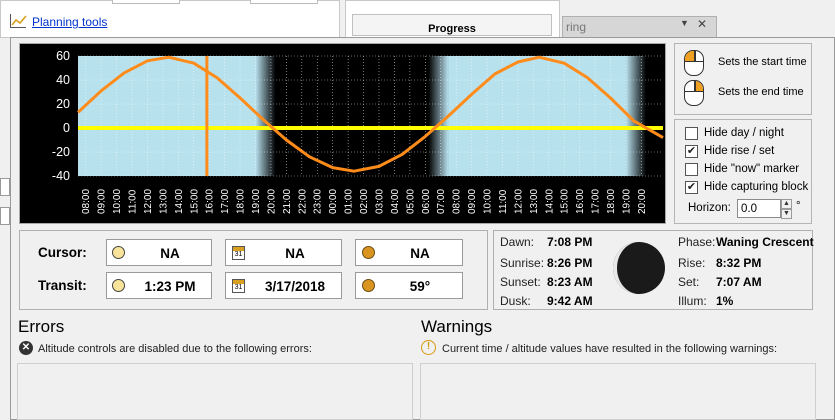  What do you see at coordinates (756, 187) in the screenshot?
I see `hide-capturing-block-label: Hide capturing block` at bounding box center [756, 187].